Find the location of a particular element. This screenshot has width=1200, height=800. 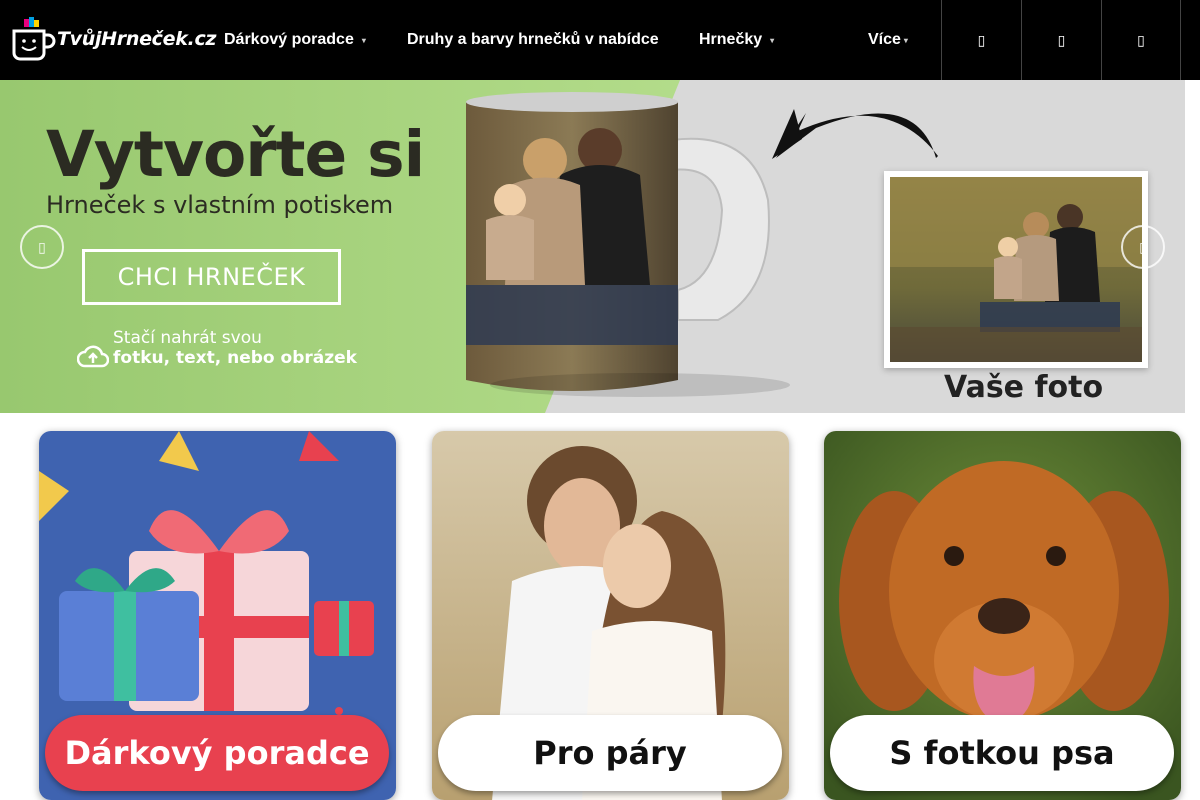

banner-subline: Hrneček s vlastním potiskem is located at coordinates (219, 205).